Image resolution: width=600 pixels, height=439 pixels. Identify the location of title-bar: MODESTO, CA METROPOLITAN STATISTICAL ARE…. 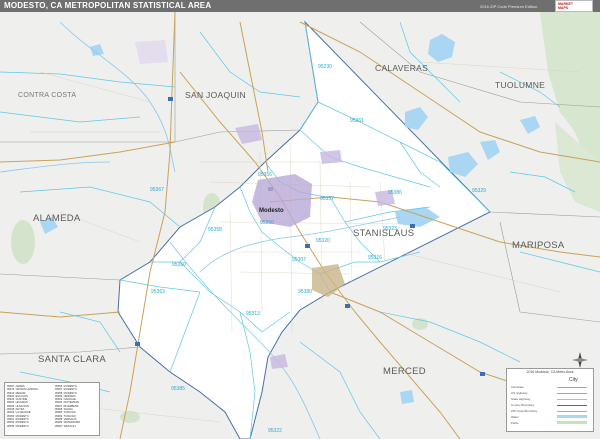
(300, 6).